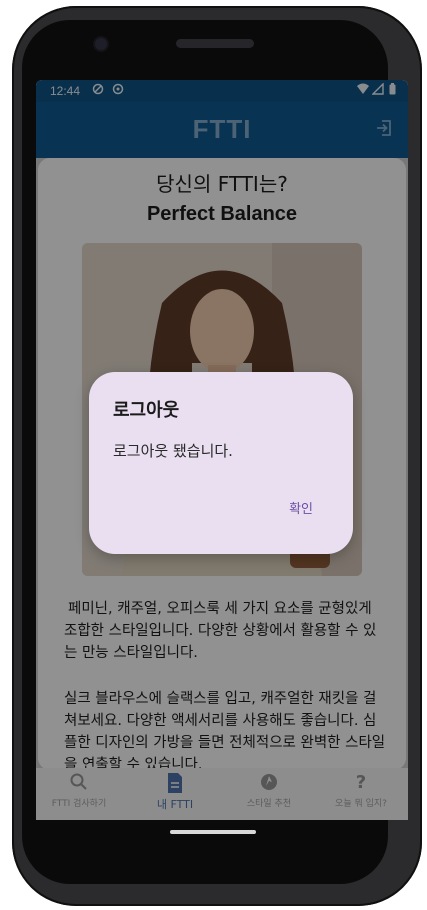  What do you see at coordinates (215, 43) in the screenshot?
I see `earpiece-speaker` at bounding box center [215, 43].